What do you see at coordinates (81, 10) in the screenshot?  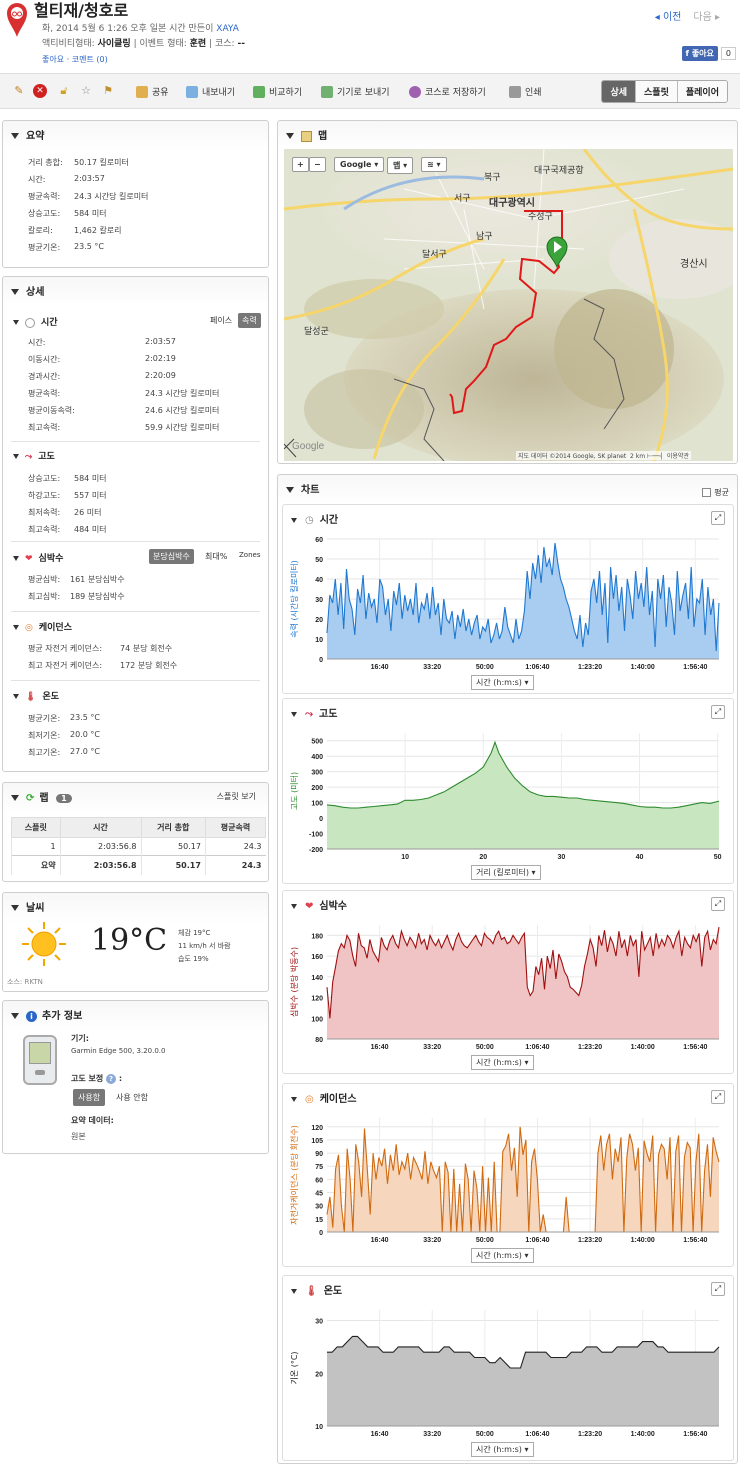 I see `activity-title: 헐티재/청호로` at bounding box center [81, 10].